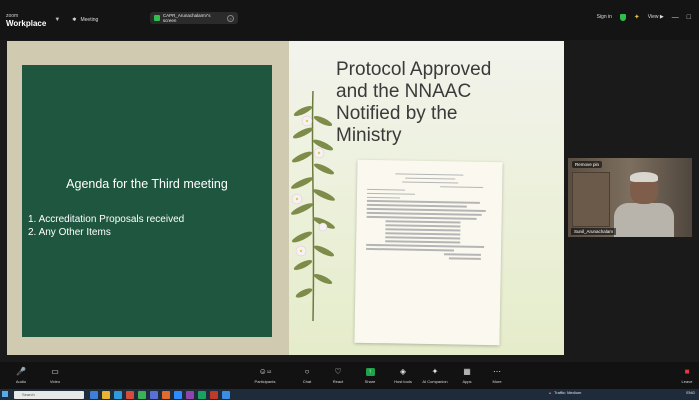  I want to click on share-button: ↑ Share, so click(370, 375).